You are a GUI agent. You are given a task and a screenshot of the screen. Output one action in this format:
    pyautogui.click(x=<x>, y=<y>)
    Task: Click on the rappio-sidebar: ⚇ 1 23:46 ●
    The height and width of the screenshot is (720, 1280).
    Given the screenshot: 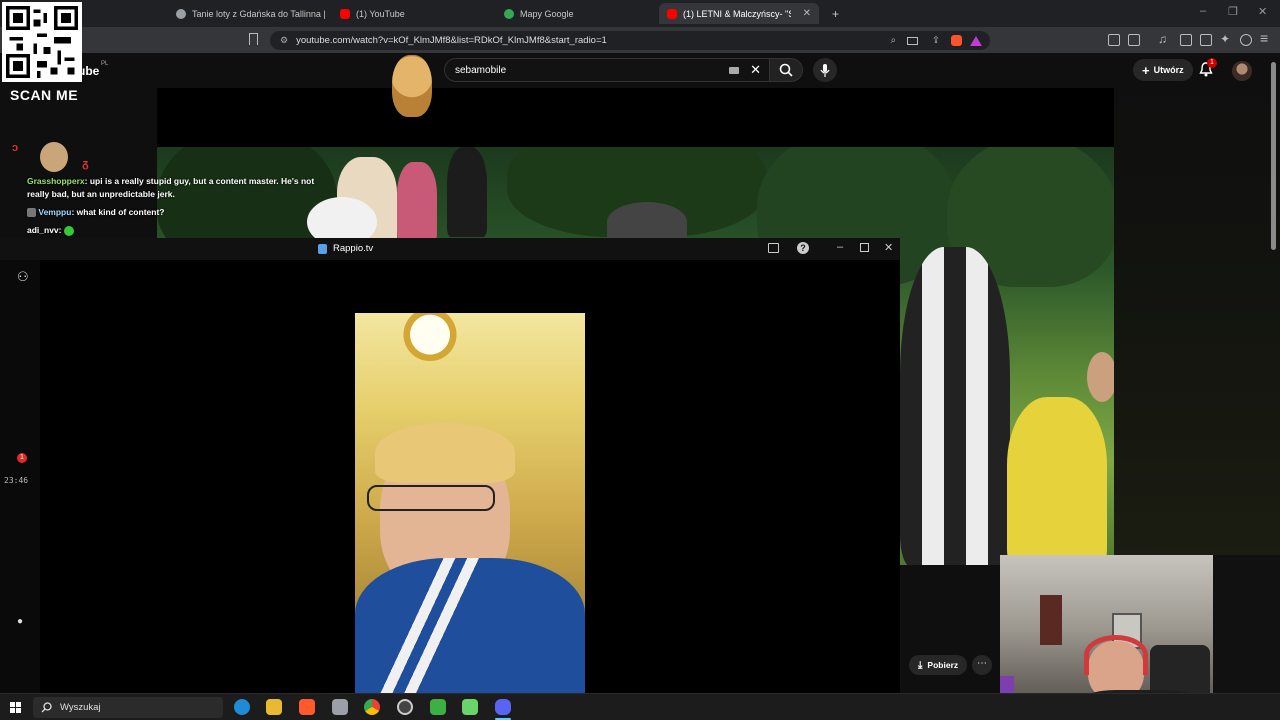 What is the action you would take?
    pyautogui.click(x=20, y=476)
    